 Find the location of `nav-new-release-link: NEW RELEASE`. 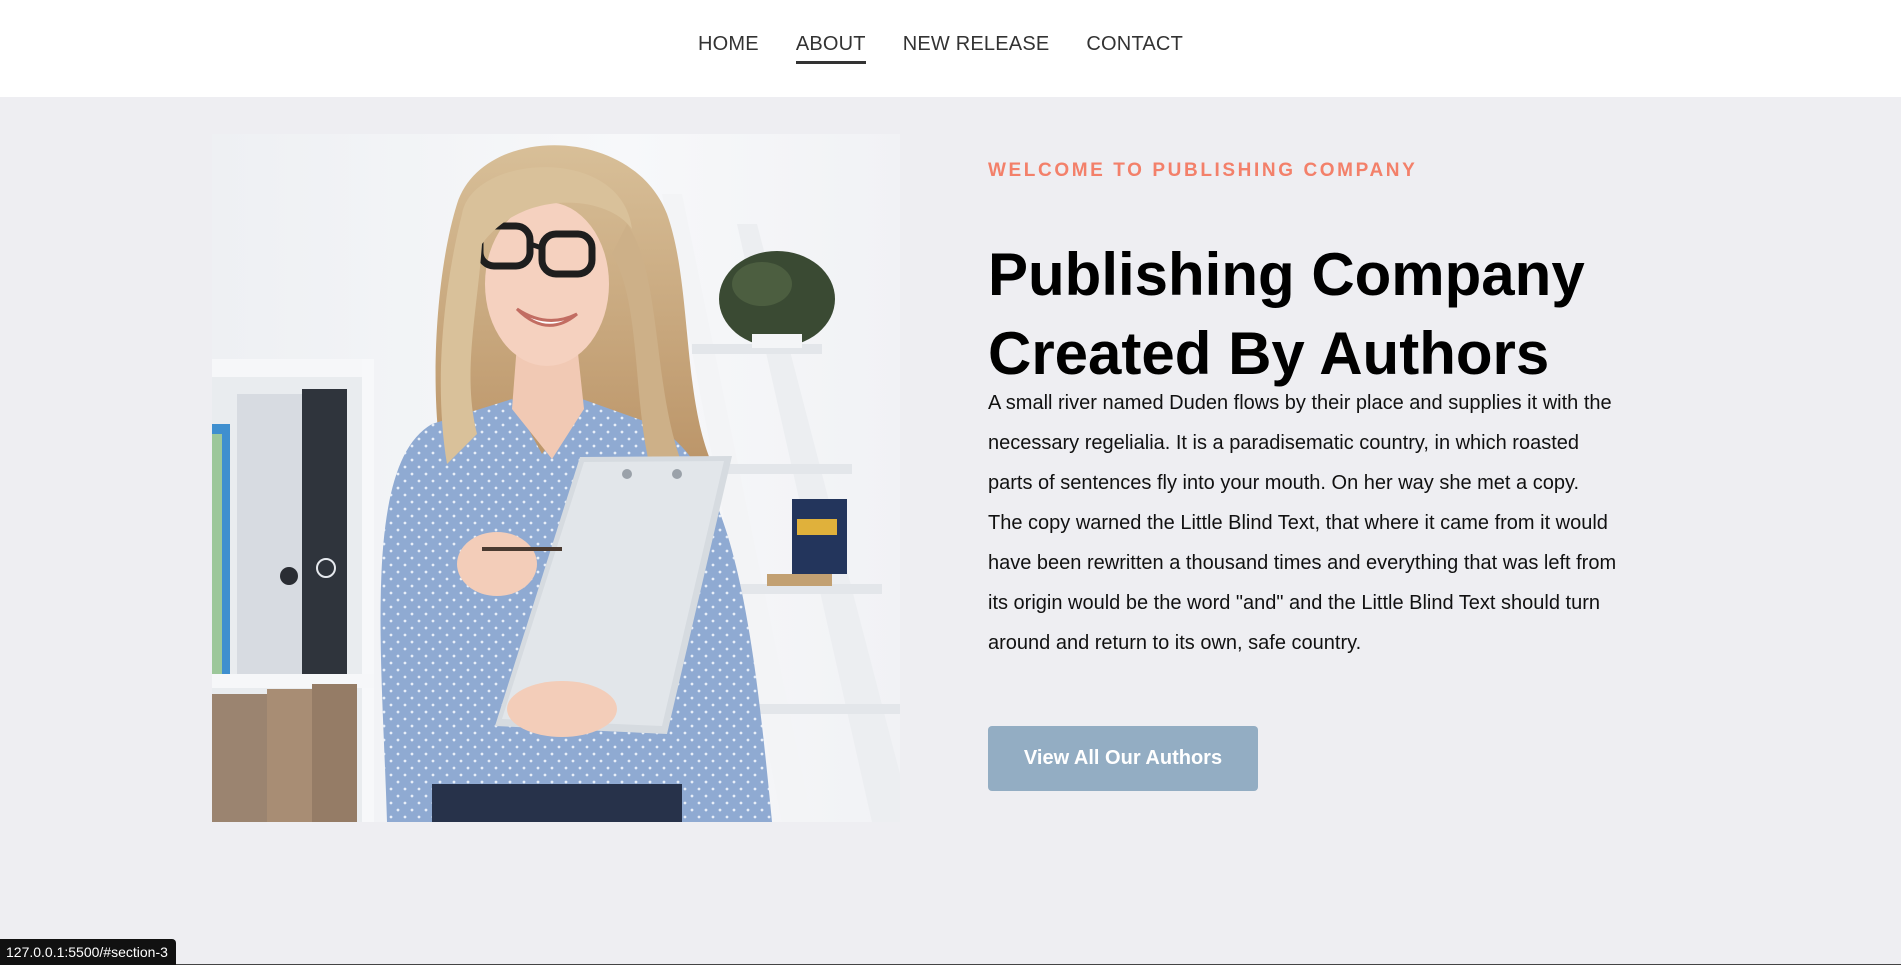

nav-new-release-link: NEW RELEASE is located at coordinates (976, 47).